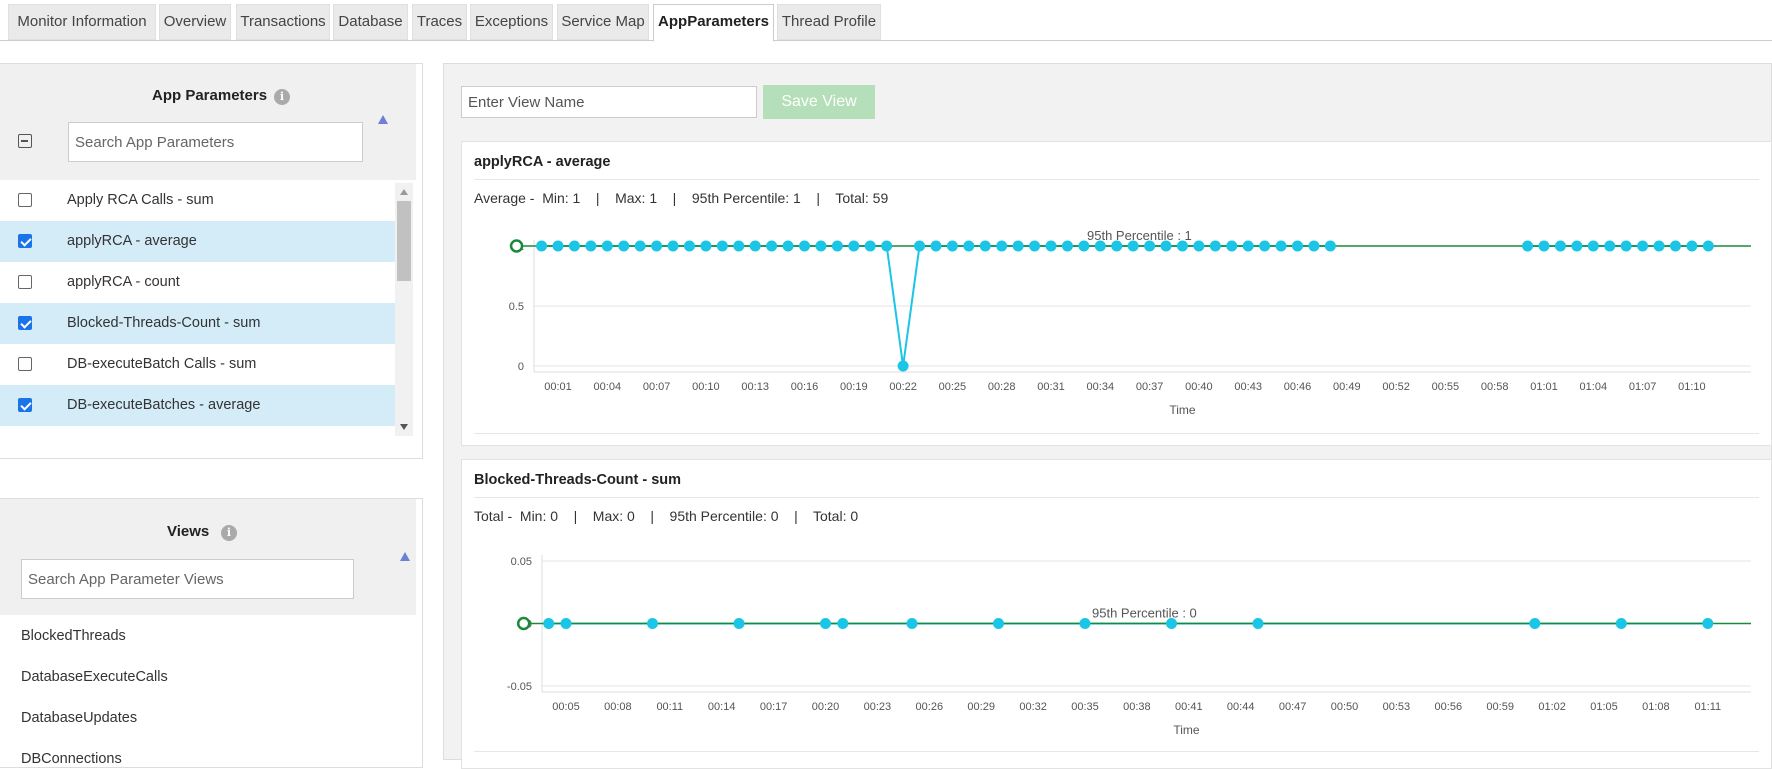 Image resolution: width=1772 pixels, height=769 pixels. I want to click on x-tick-label: 00:50, so click(1345, 707).